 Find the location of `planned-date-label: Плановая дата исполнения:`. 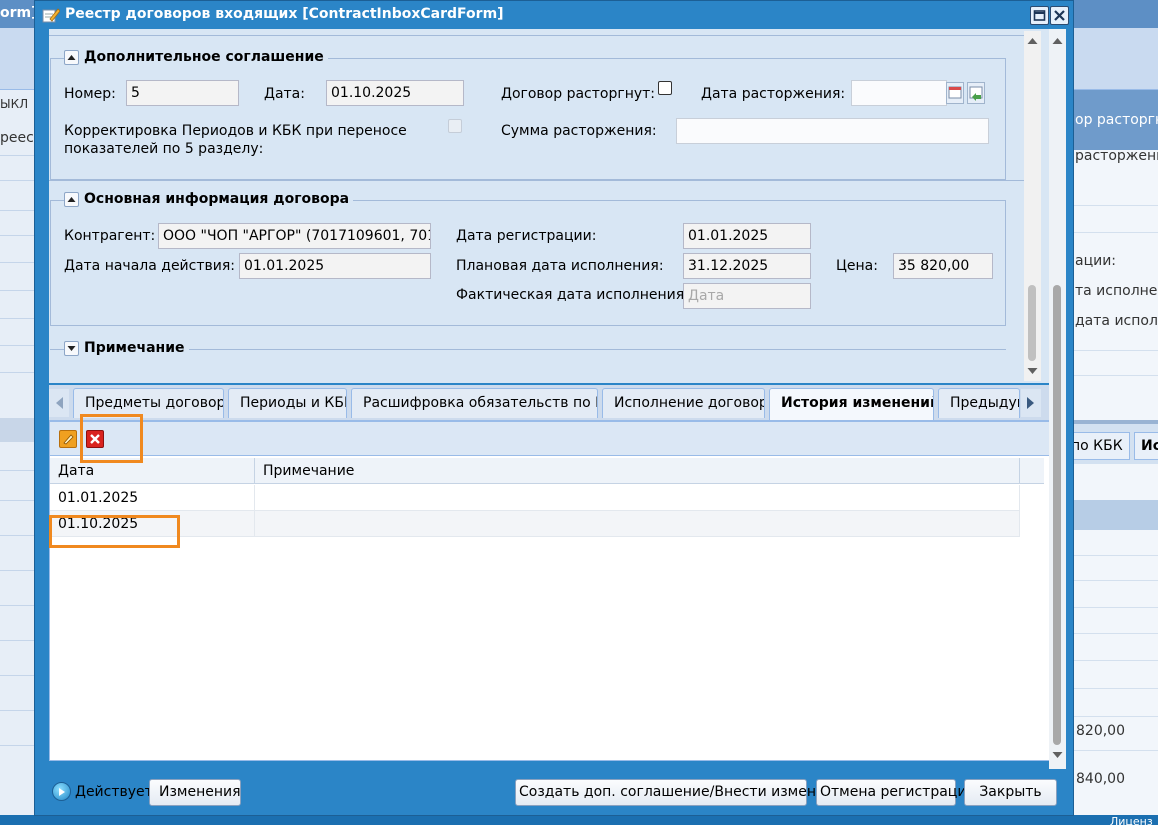

planned-date-label: Плановая дата исполнения: is located at coordinates (560, 266).